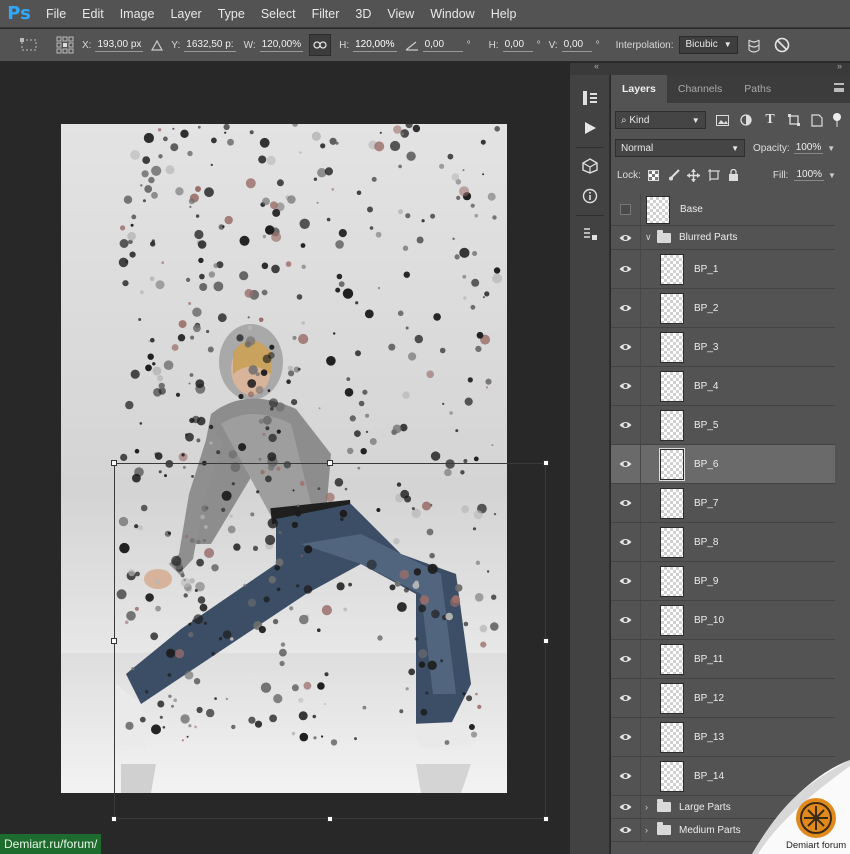 Image resolution: width=850 pixels, height=854 pixels. Describe the element at coordinates (708, 45) in the screenshot. I see `interpolation-select: Bicubic ▼` at that location.